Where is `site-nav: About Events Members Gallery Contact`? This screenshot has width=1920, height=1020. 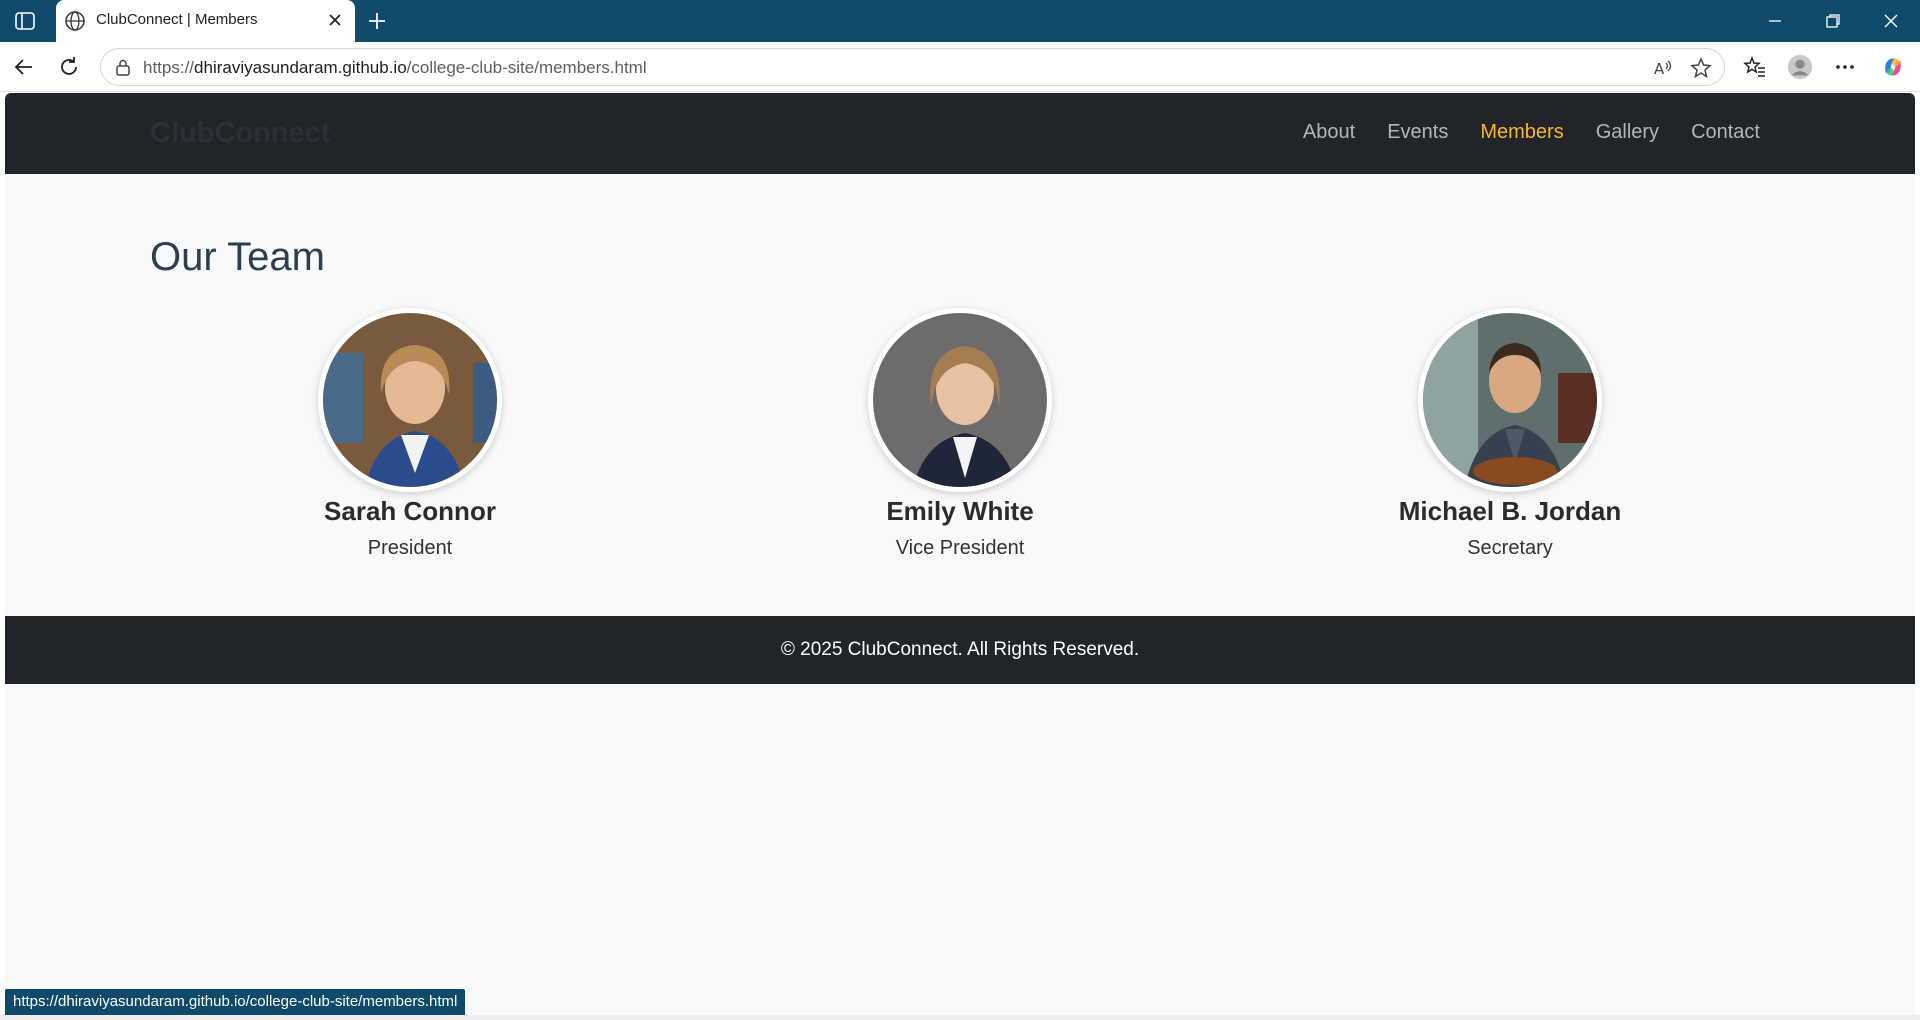
site-nav: About Events Members Gallery Contact is located at coordinates (1531, 132).